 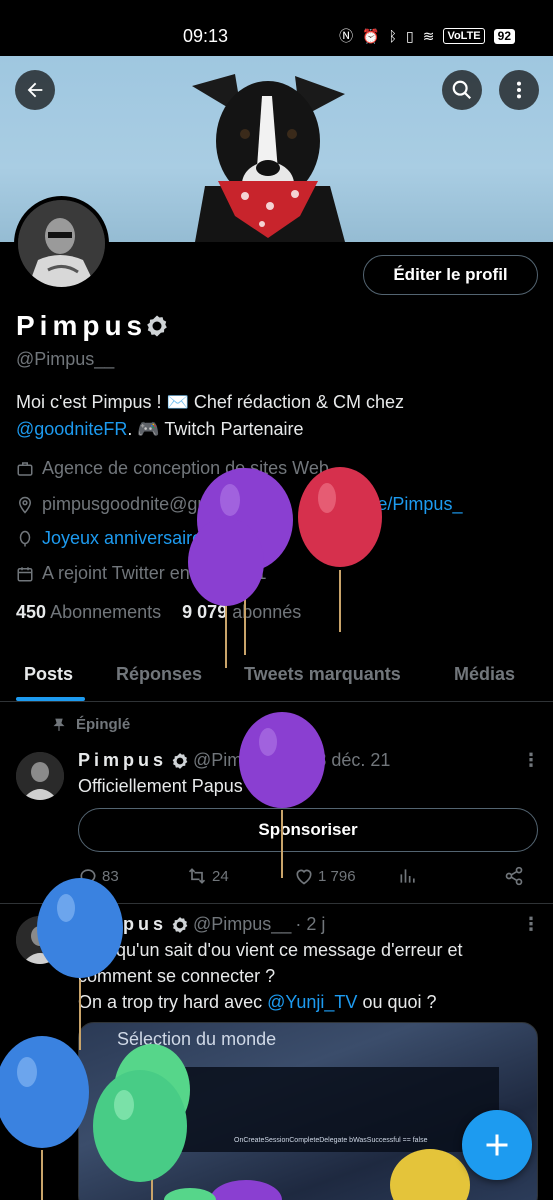 What do you see at coordinates (409, 35) in the screenshot?
I see `vibrate-icon: ▯` at bounding box center [409, 35].